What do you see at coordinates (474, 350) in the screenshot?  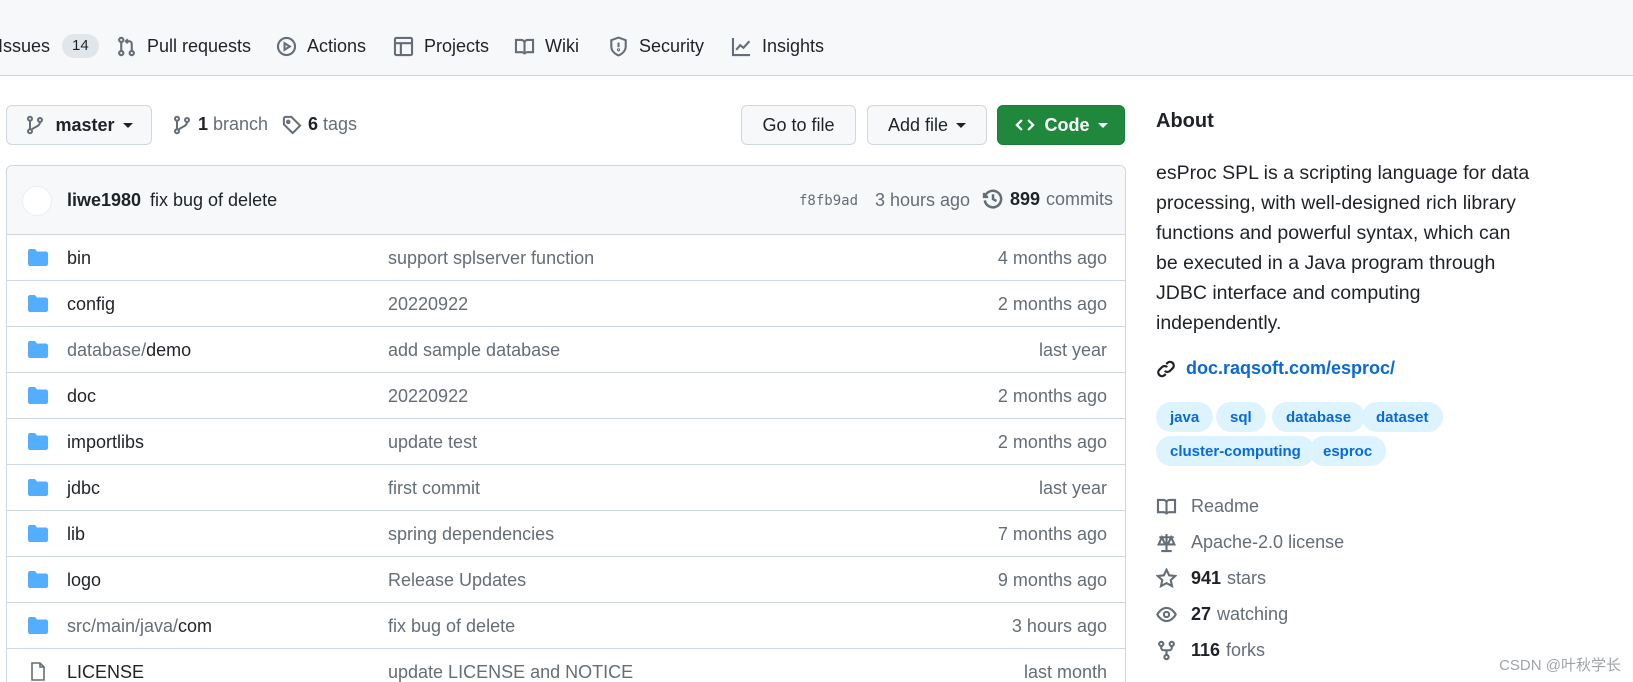 I see `file-commit-message-link: add sample database` at bounding box center [474, 350].